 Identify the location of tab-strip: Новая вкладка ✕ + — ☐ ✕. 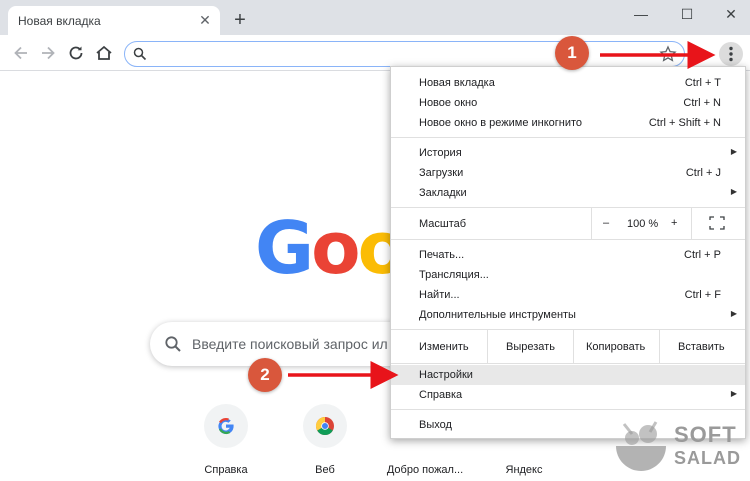
(375, 17).